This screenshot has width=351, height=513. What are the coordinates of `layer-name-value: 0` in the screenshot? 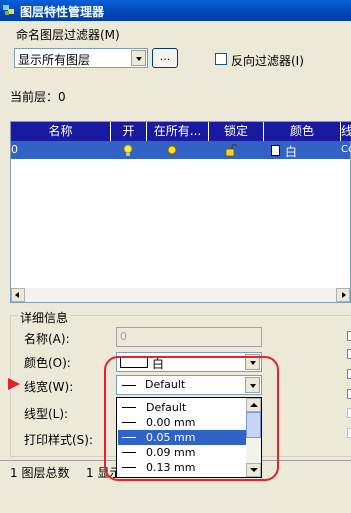 It's located at (123, 336).